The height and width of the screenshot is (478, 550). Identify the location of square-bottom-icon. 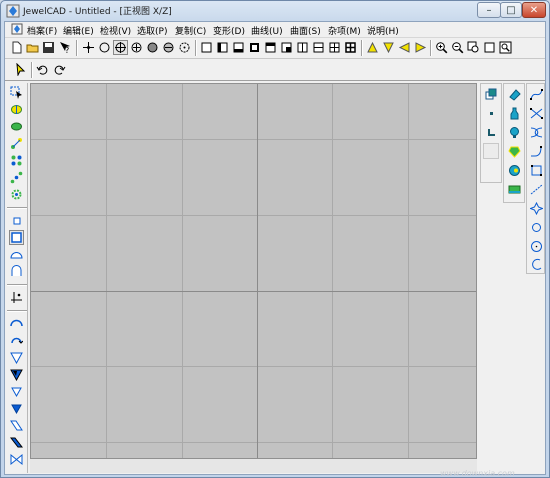
(238, 47).